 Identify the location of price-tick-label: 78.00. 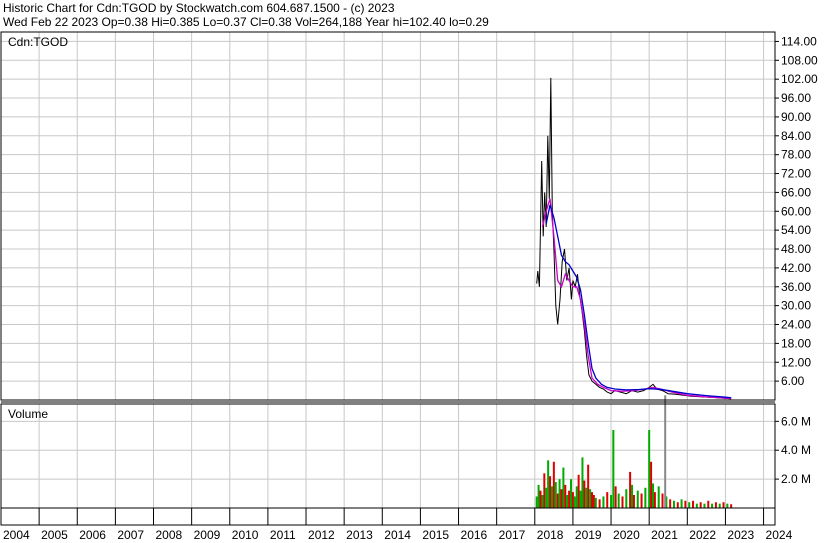
(796, 155).